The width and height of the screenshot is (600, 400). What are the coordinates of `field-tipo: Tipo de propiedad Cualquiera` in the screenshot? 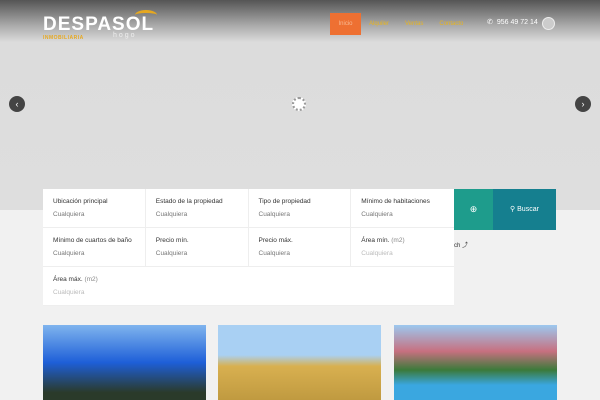 It's located at (300, 208).